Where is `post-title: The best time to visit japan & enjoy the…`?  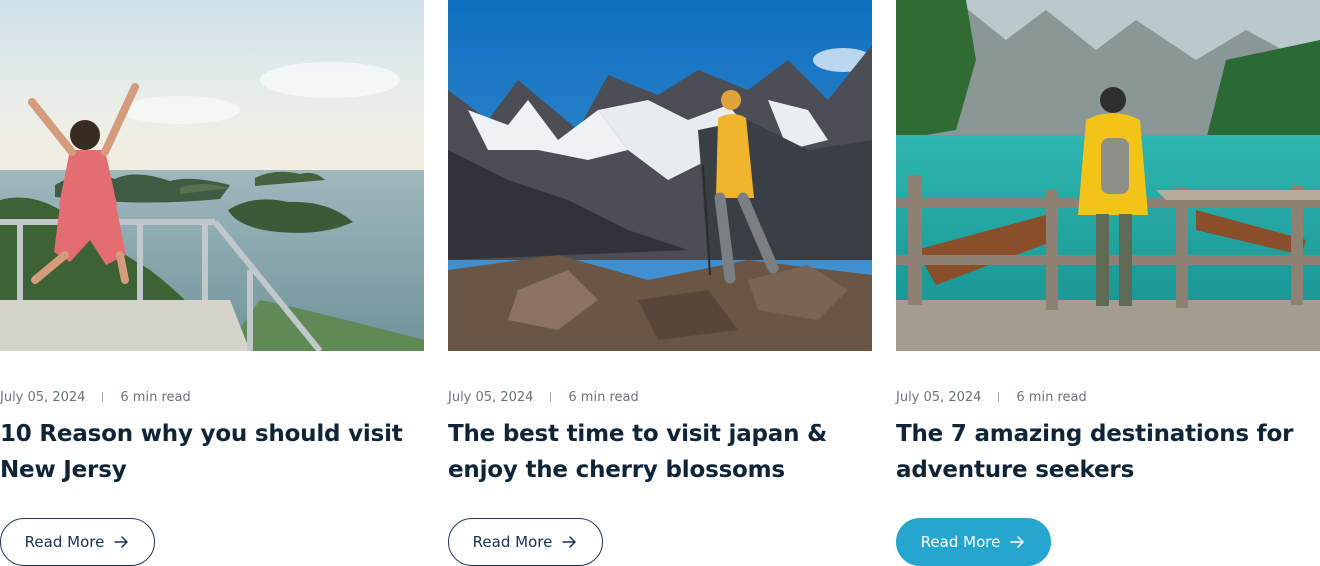 post-title: The best time to visit japan & enjoy the… is located at coordinates (653, 452).